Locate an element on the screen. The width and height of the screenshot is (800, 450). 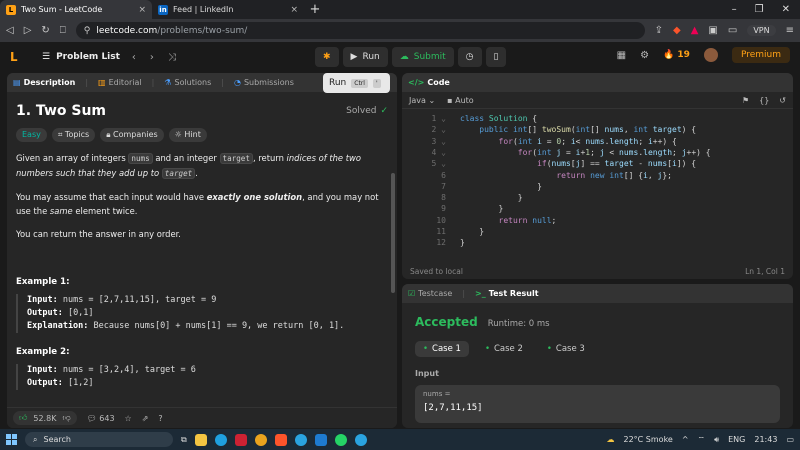
chrome-icon is located at coordinates (260, 439).